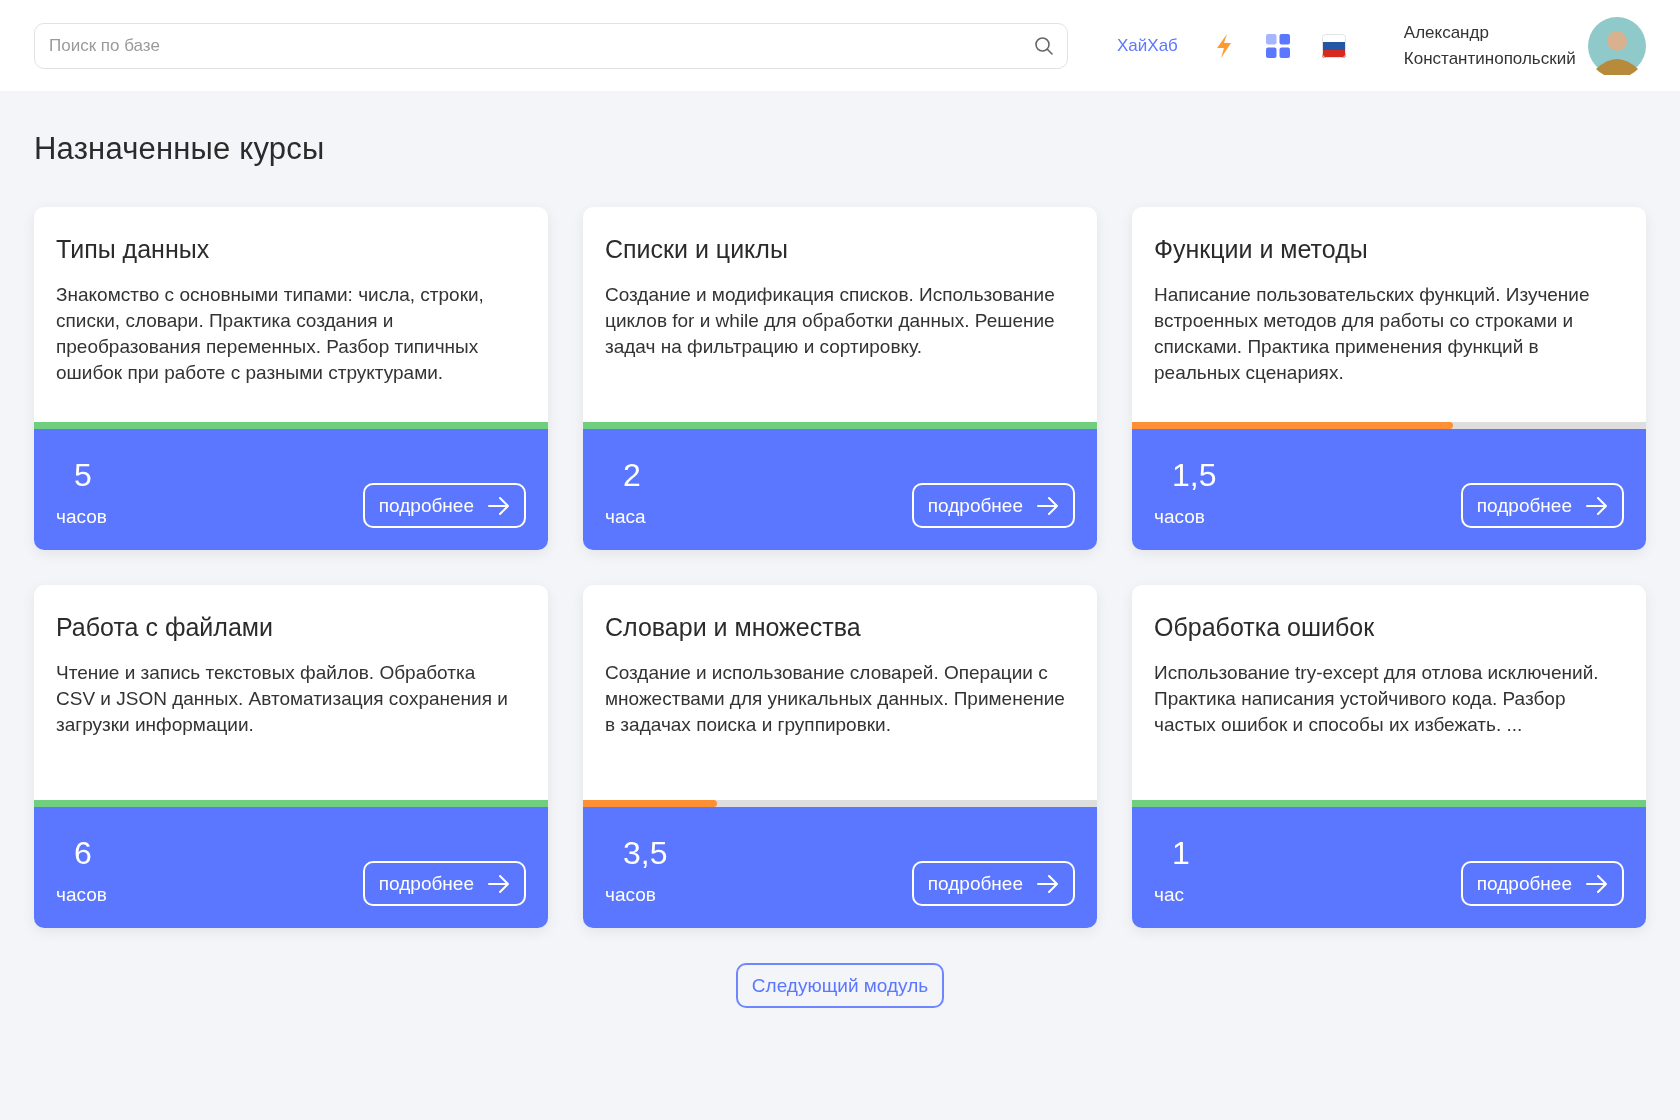 Image resolution: width=1680 pixels, height=1120 pixels. What do you see at coordinates (270, 334) in the screenshot?
I see `course-description: Знакомство с основными типами: числа, строки, списки, словари. Практика создания и преобразования переменных. Разбор типичных ошибок при работе с разными структурами.` at bounding box center [270, 334].